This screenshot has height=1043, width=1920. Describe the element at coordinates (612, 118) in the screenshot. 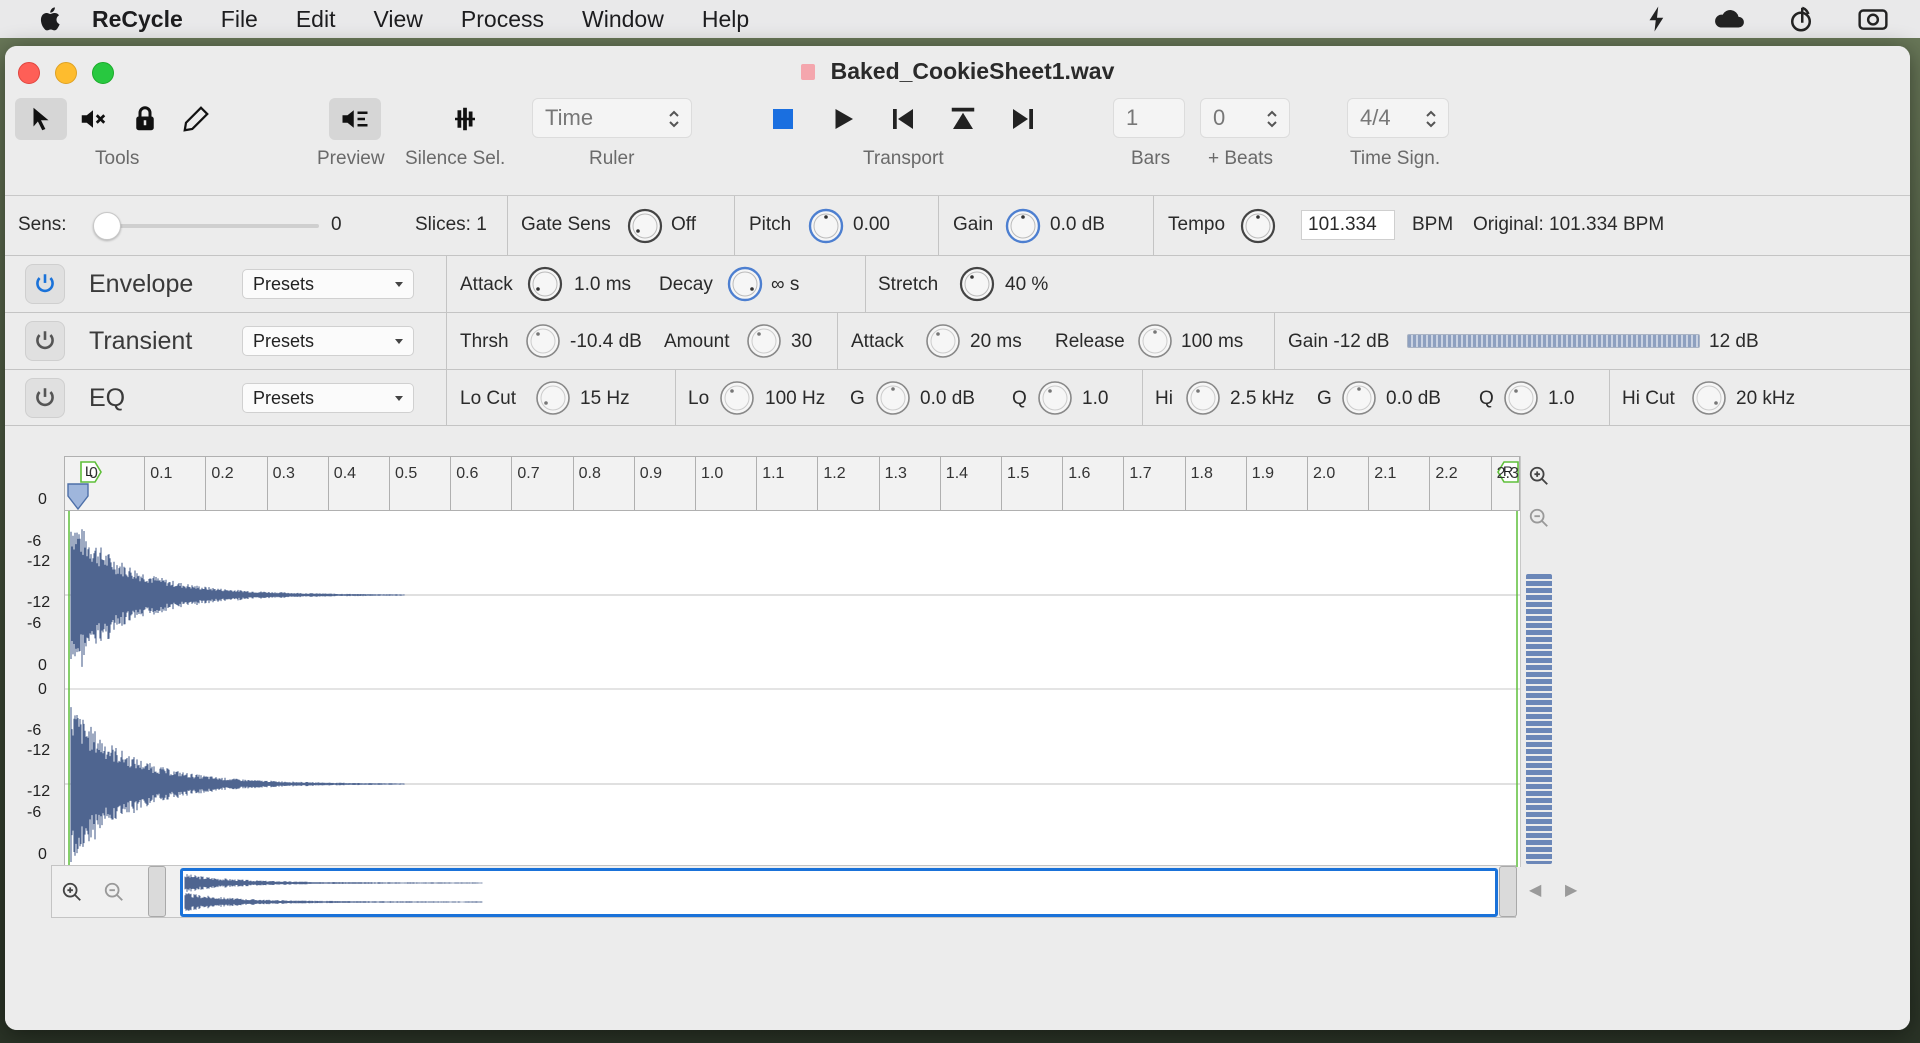

I see `ruler-select: Time` at that location.